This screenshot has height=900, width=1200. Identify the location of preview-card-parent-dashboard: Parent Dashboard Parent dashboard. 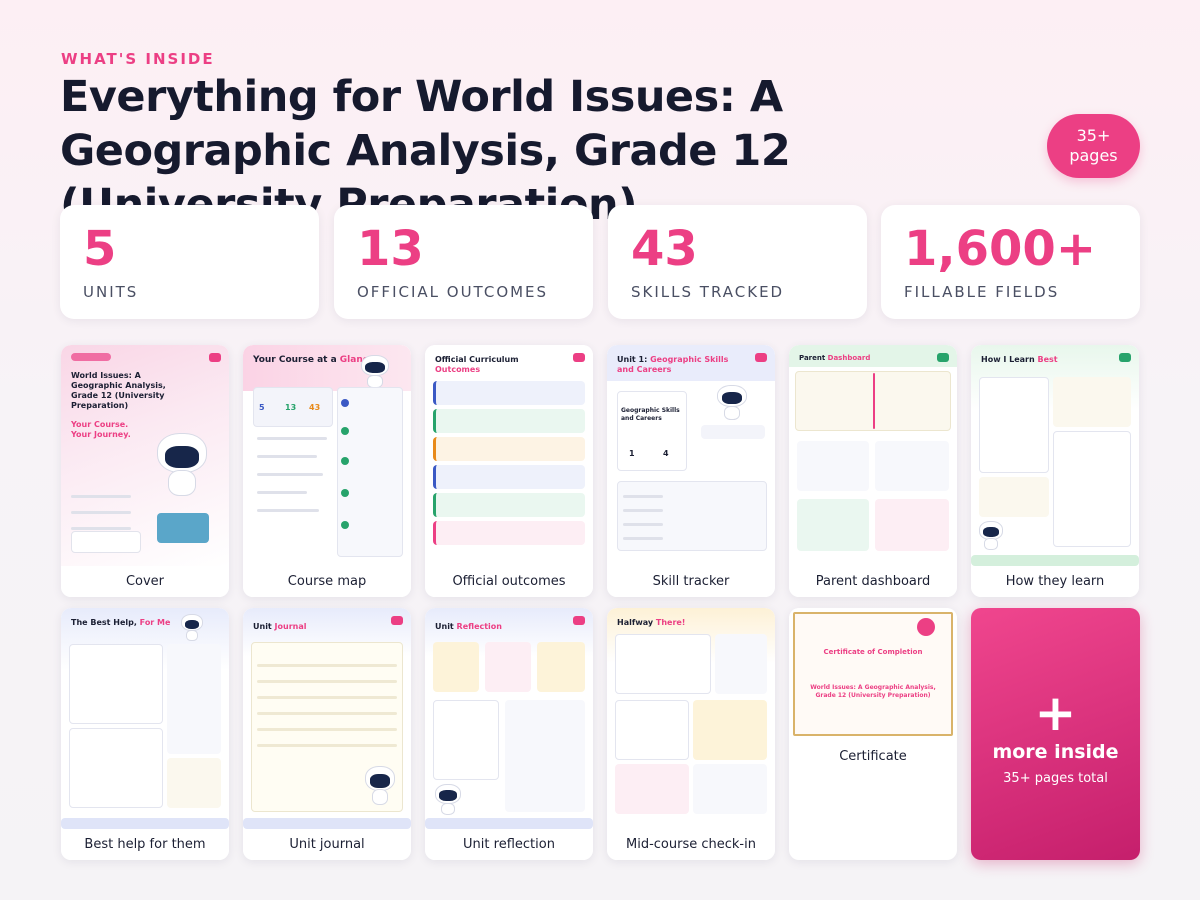
(873, 471).